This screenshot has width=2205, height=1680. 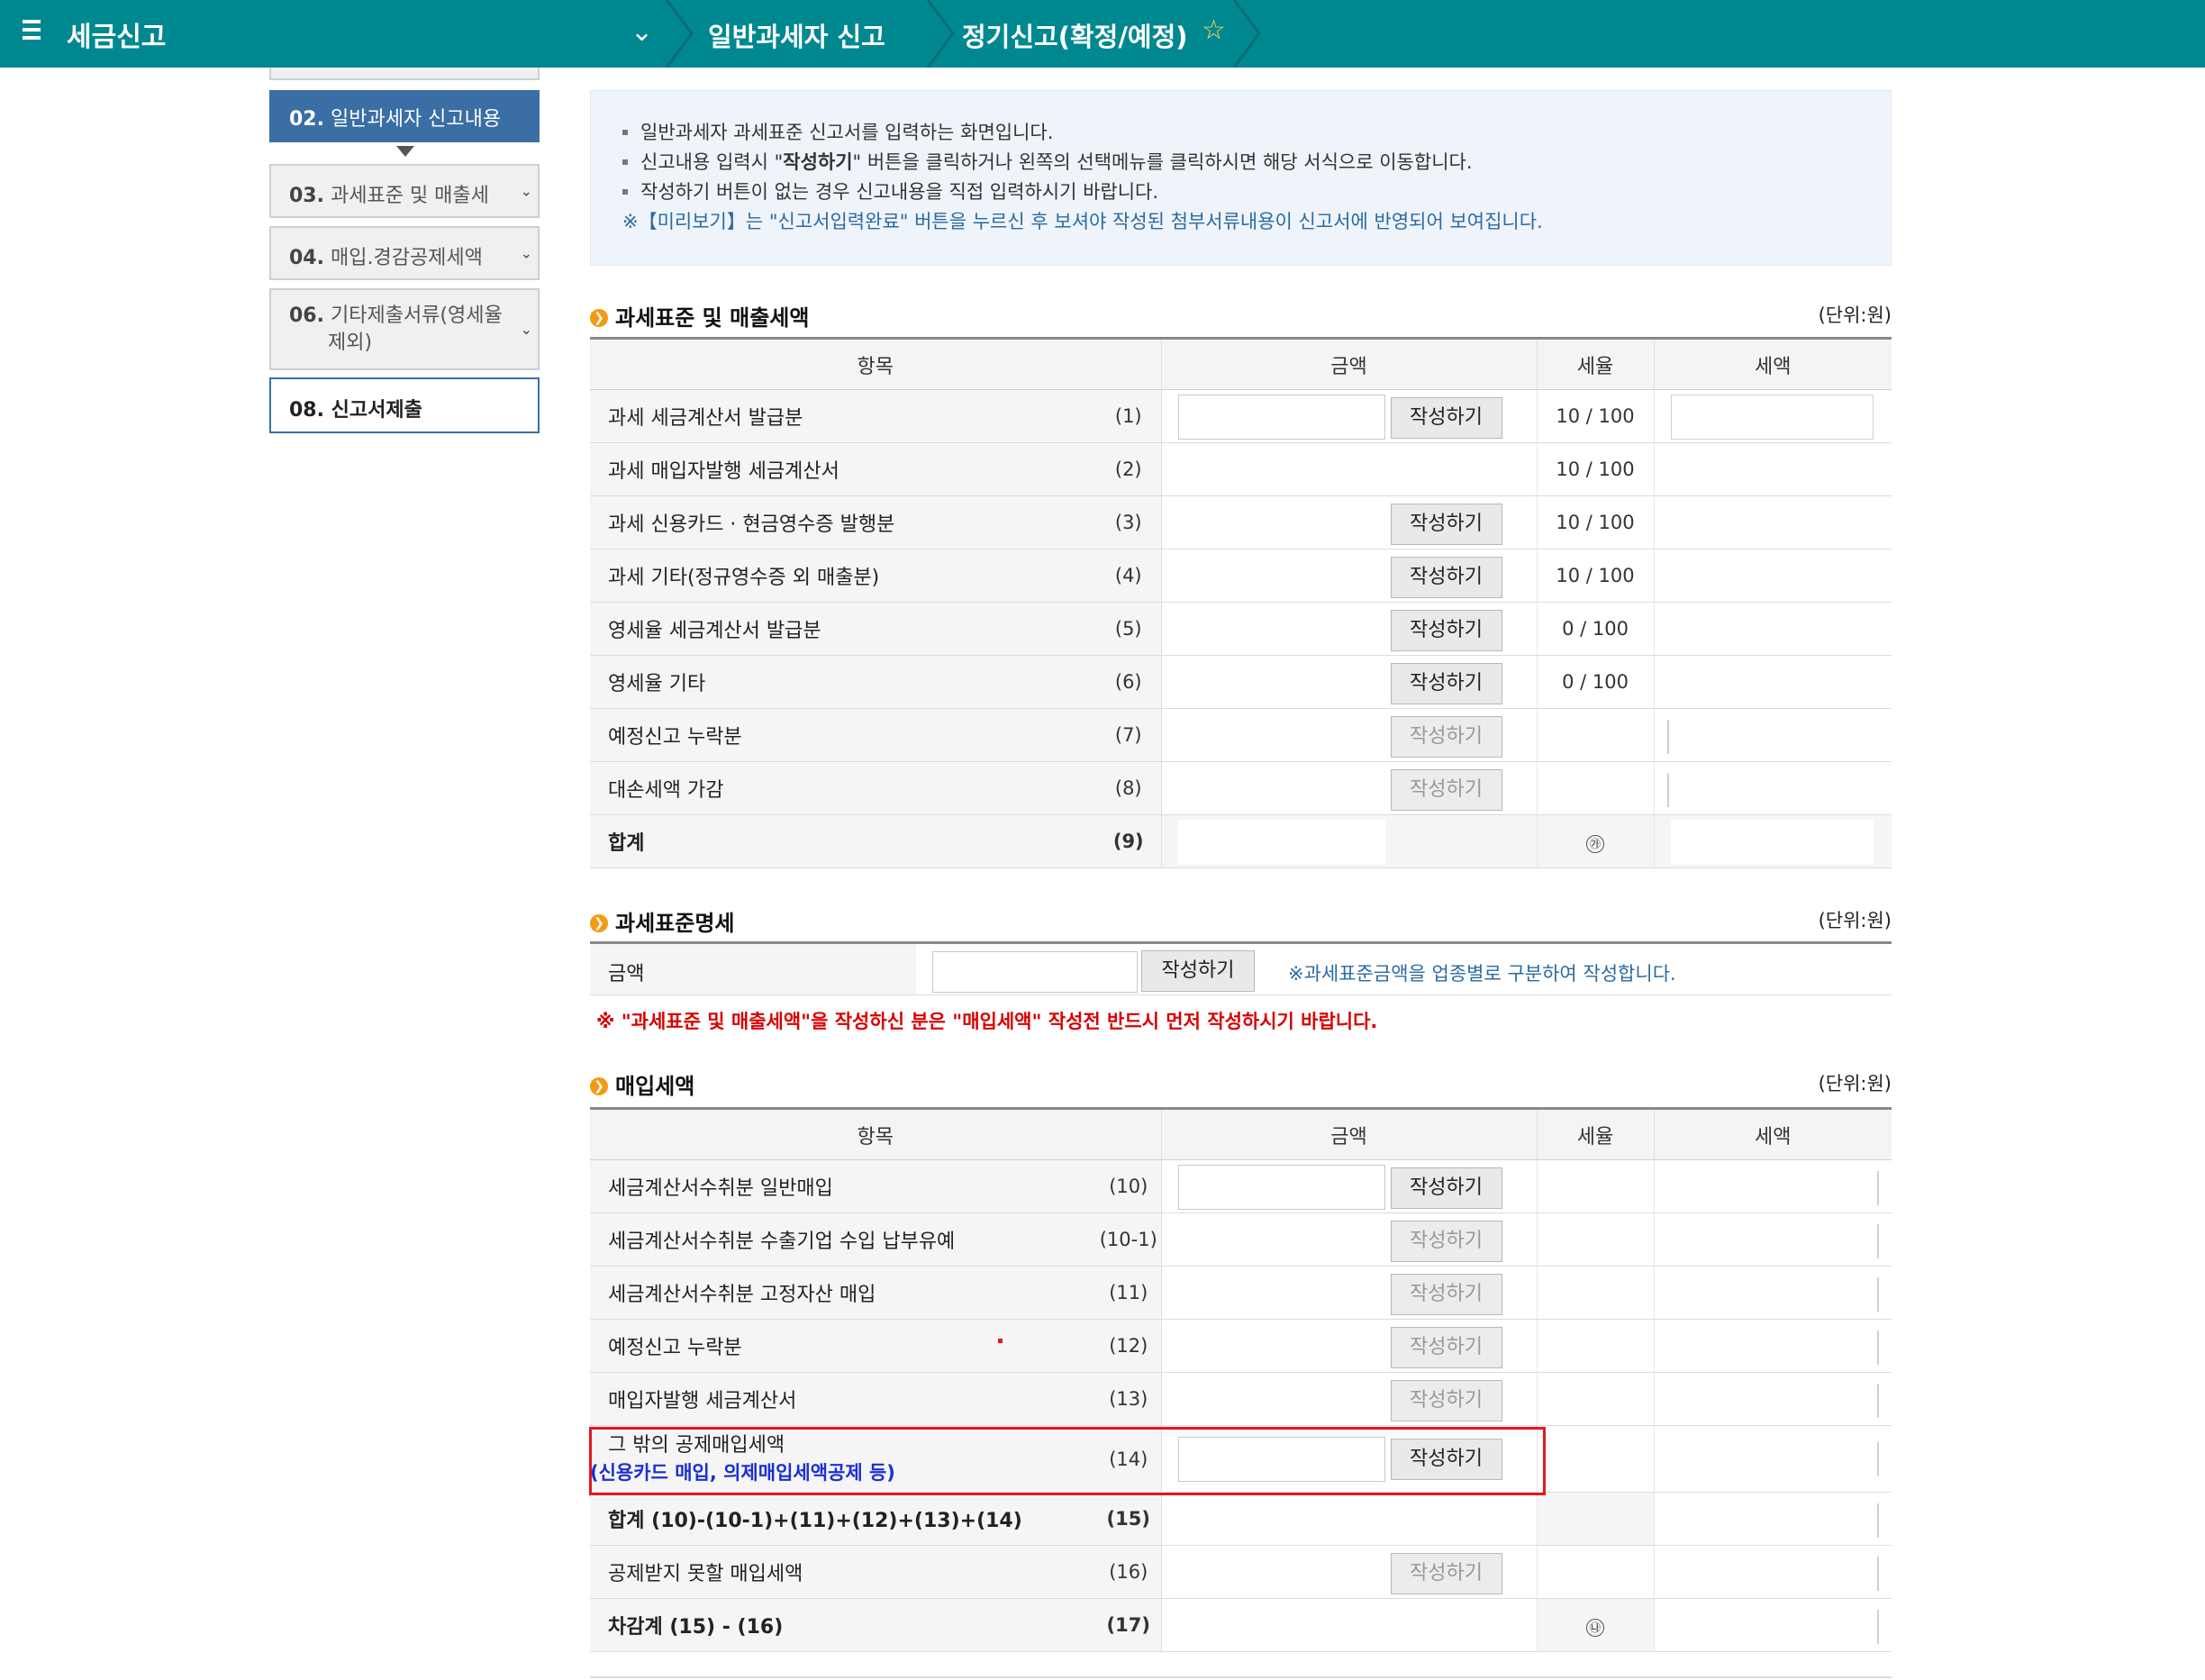 I want to click on row-label: 합계, so click(x=843, y=841).